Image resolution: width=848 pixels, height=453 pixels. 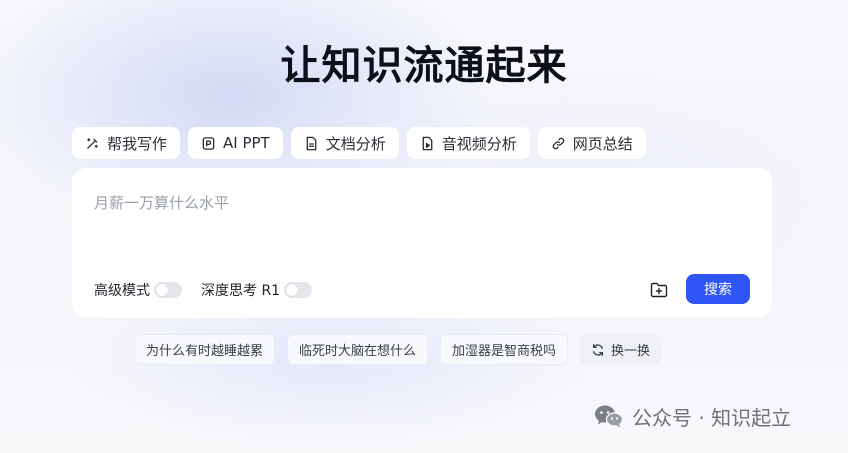 What do you see at coordinates (718, 289) in the screenshot?
I see `search-button: 搜索` at bounding box center [718, 289].